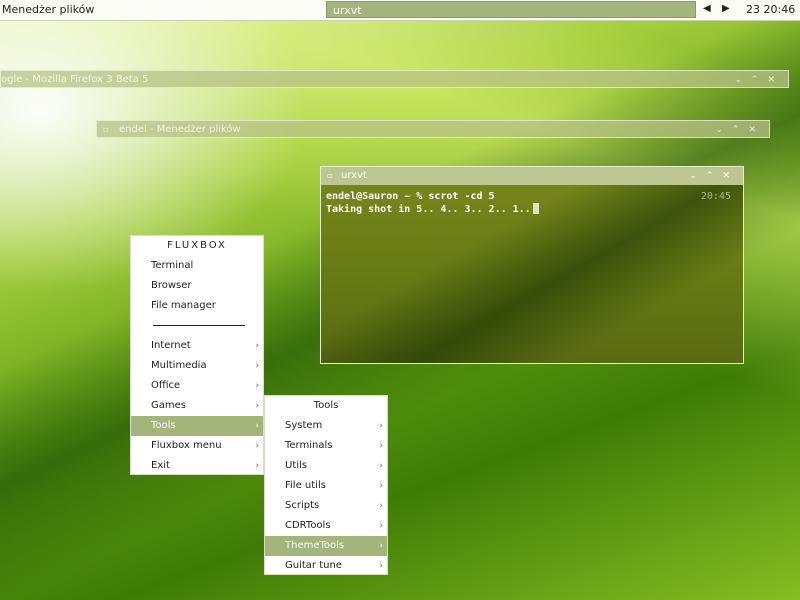  Describe the element at coordinates (740, 130) in the screenshot. I see `file-manager-window-buttons: ⌄⌃✕` at that location.